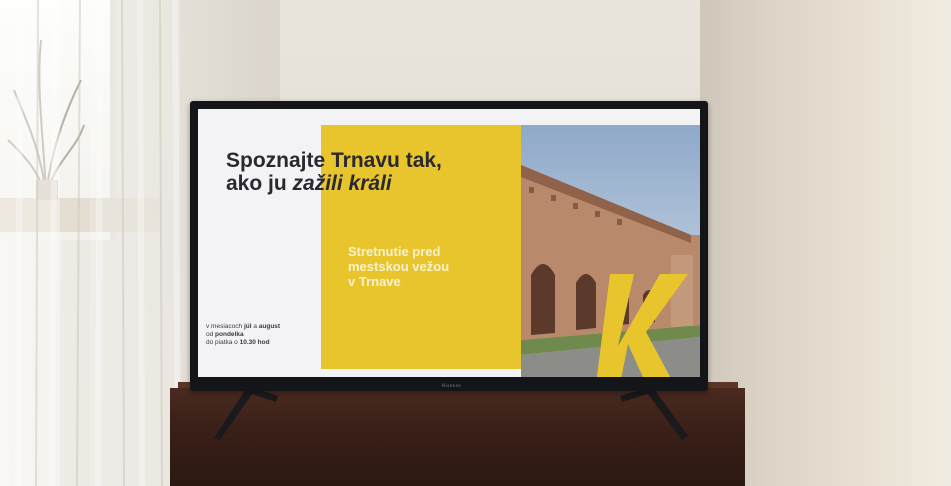  What do you see at coordinates (374, 281) in the screenshot?
I see `panel-text-line-3: v Trnave` at bounding box center [374, 281].